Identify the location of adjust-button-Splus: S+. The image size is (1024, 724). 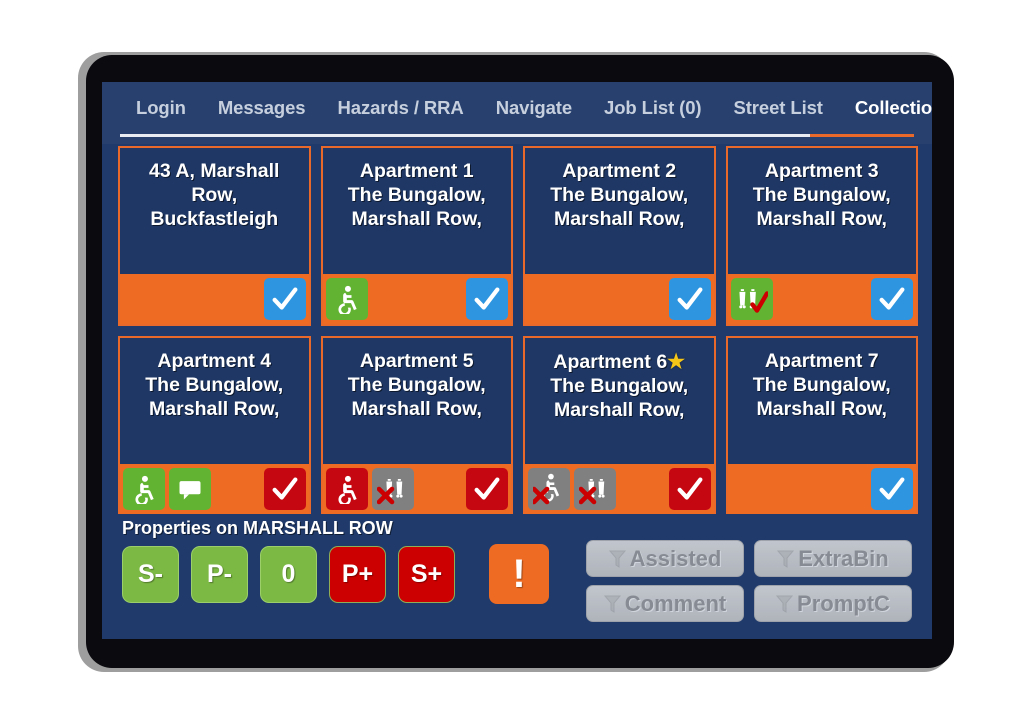
(426, 574).